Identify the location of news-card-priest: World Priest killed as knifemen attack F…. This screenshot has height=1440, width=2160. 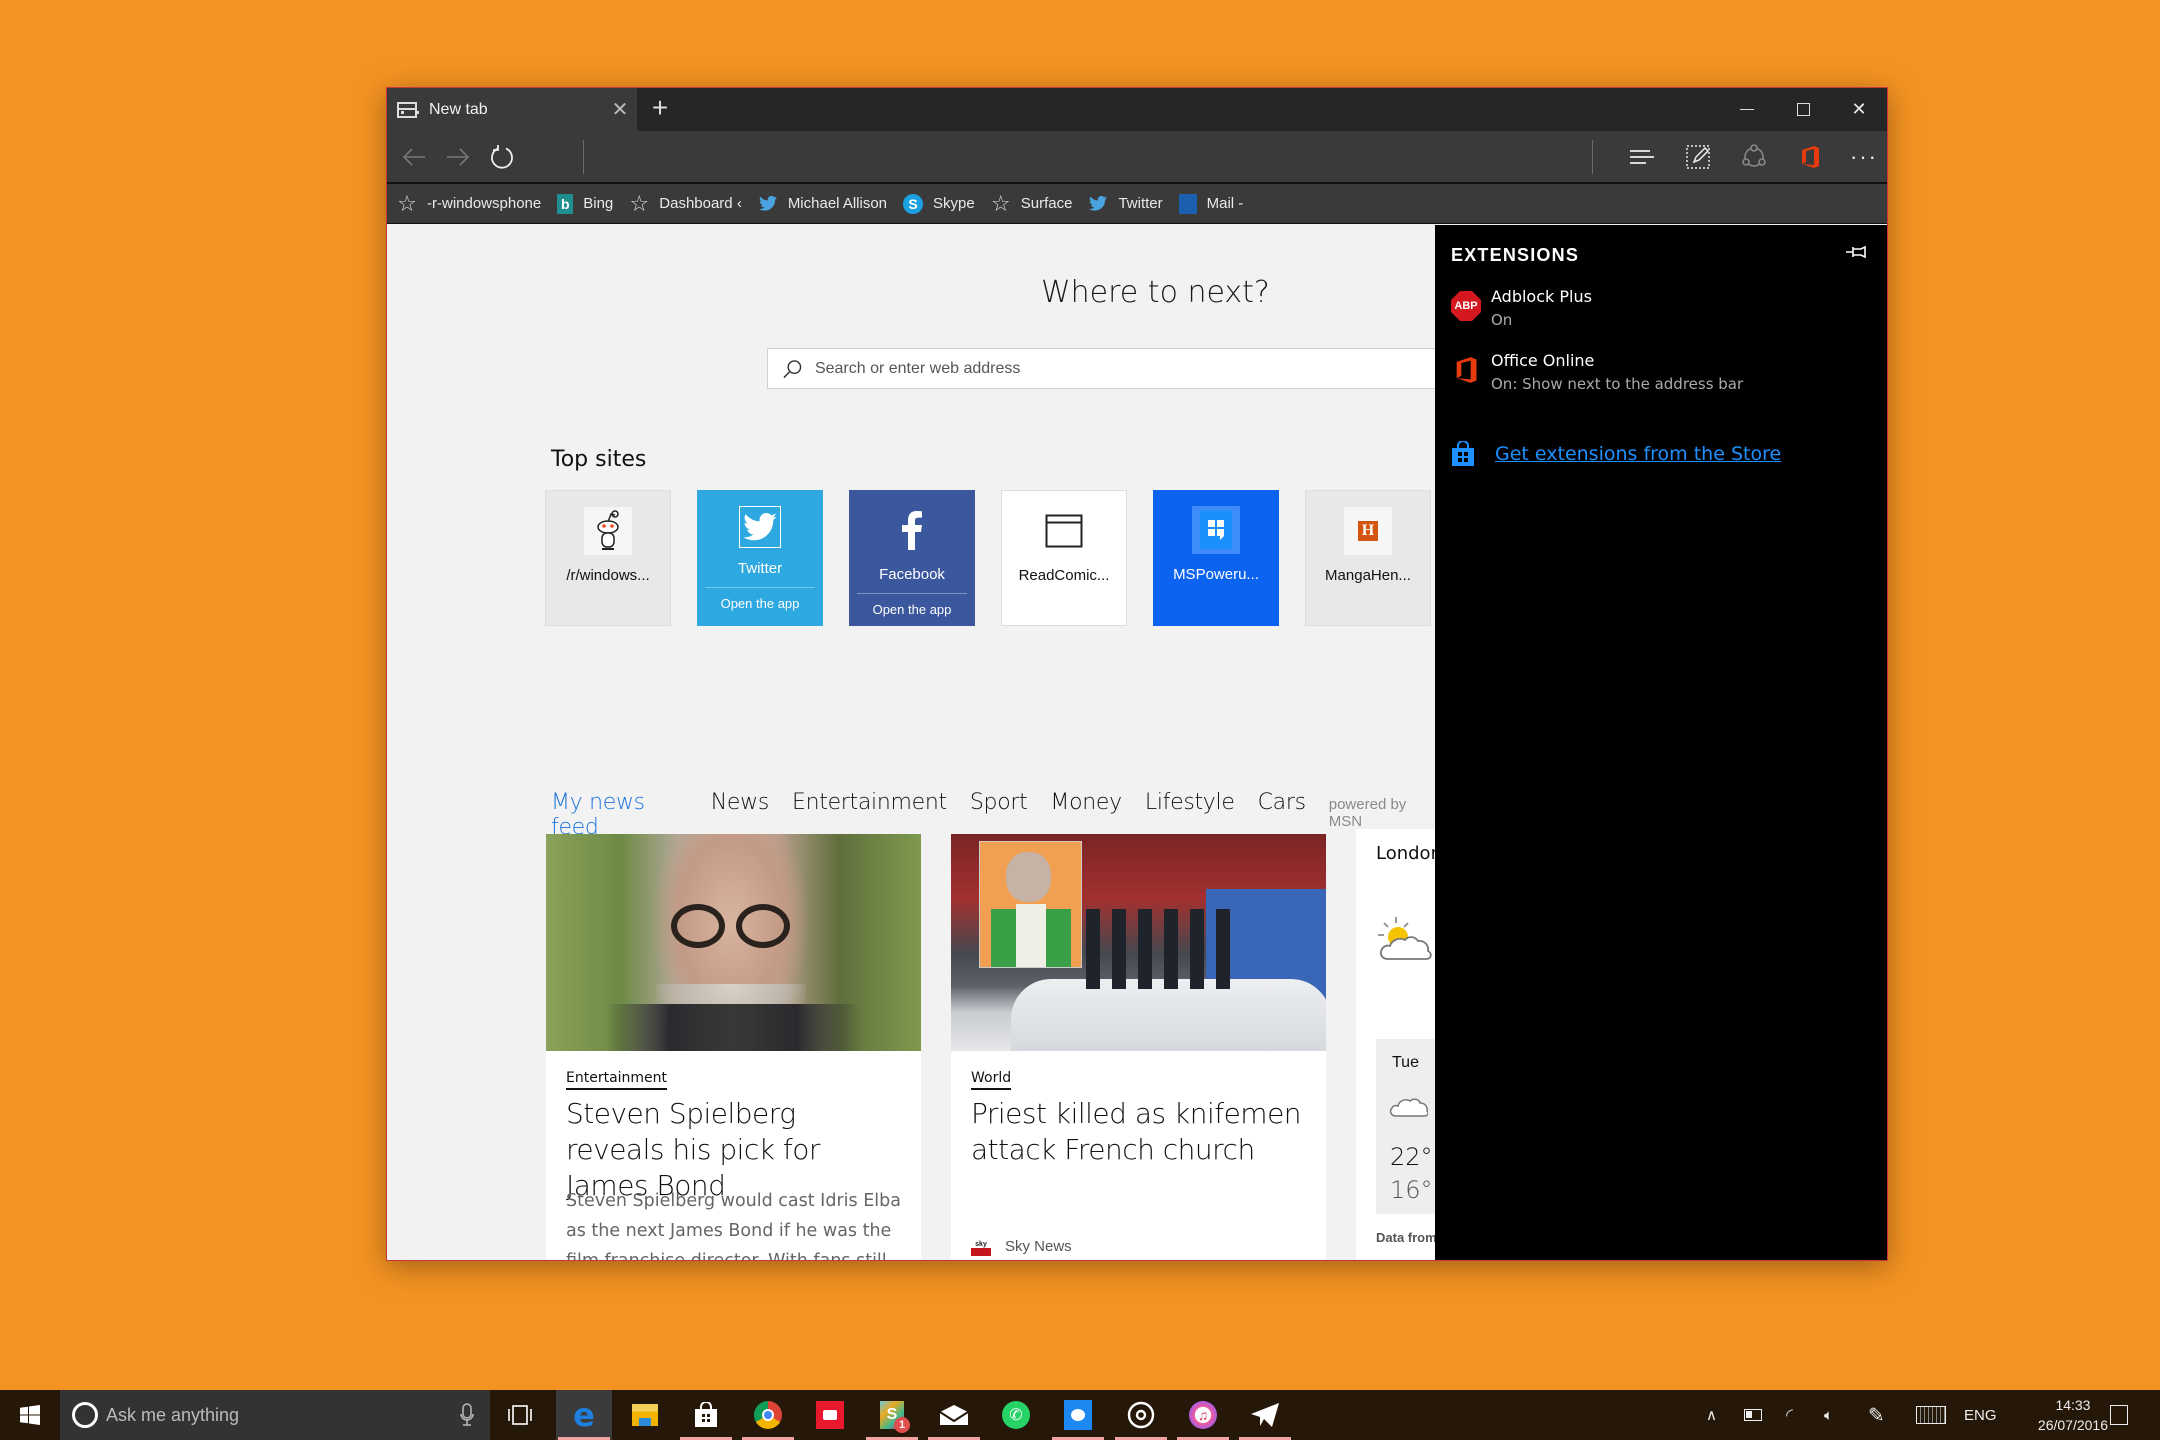
(1138, 1047).